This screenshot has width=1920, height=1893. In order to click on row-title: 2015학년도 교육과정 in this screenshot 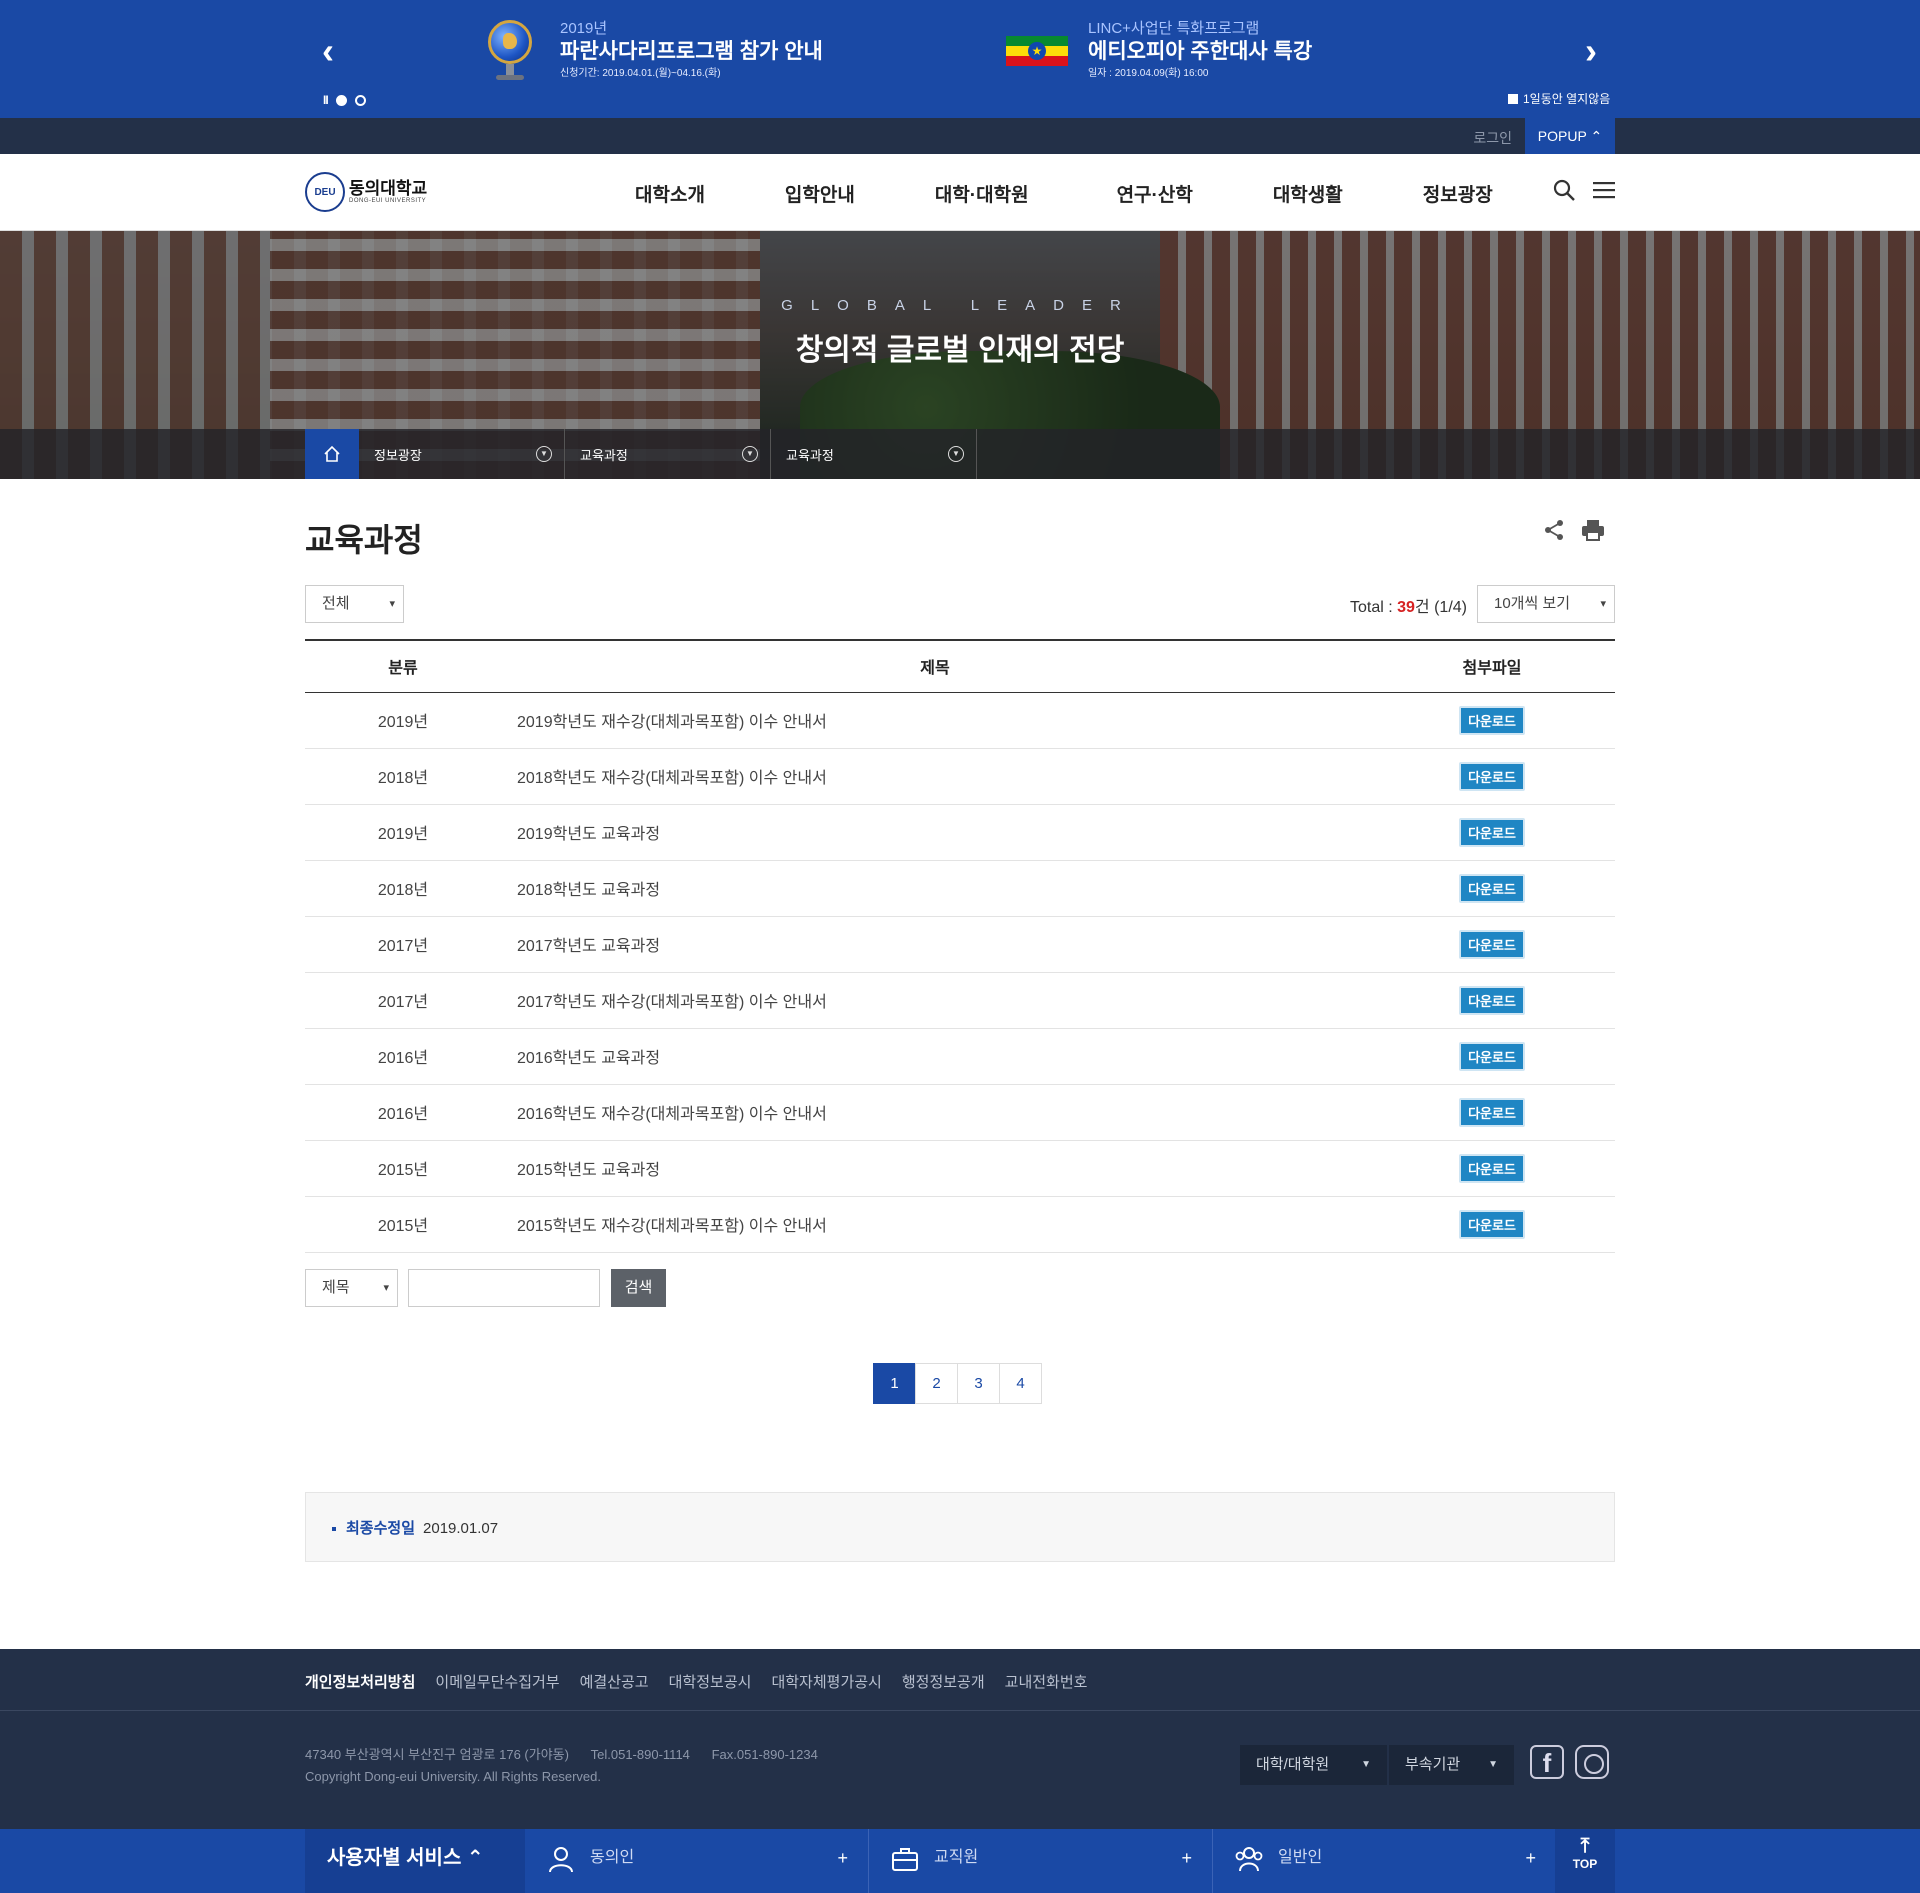, I will do `click(935, 1168)`.